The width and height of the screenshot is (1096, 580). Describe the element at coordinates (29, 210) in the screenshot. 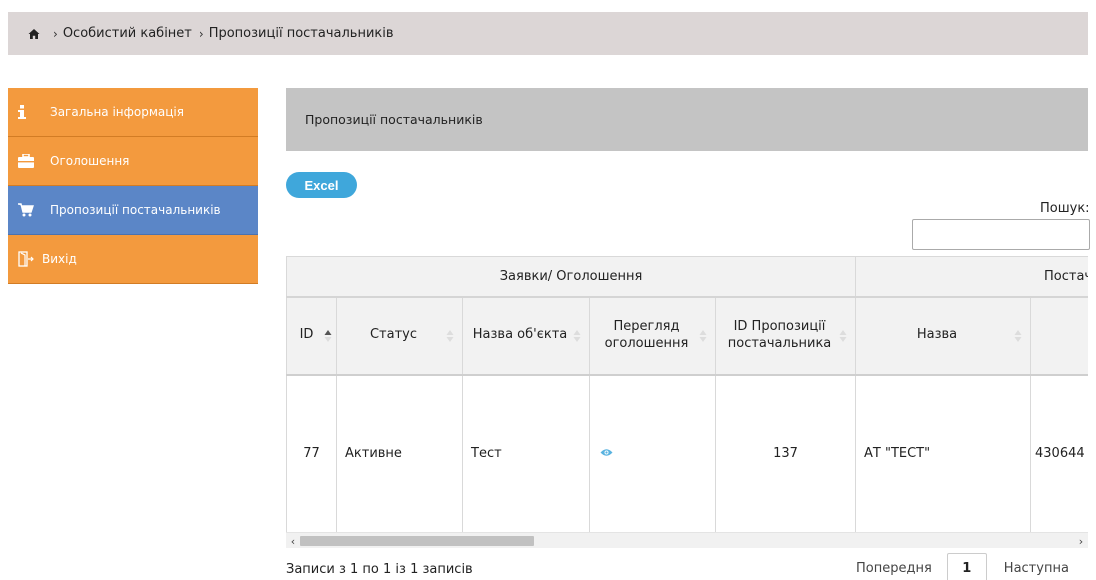

I see `cart-icon` at that location.